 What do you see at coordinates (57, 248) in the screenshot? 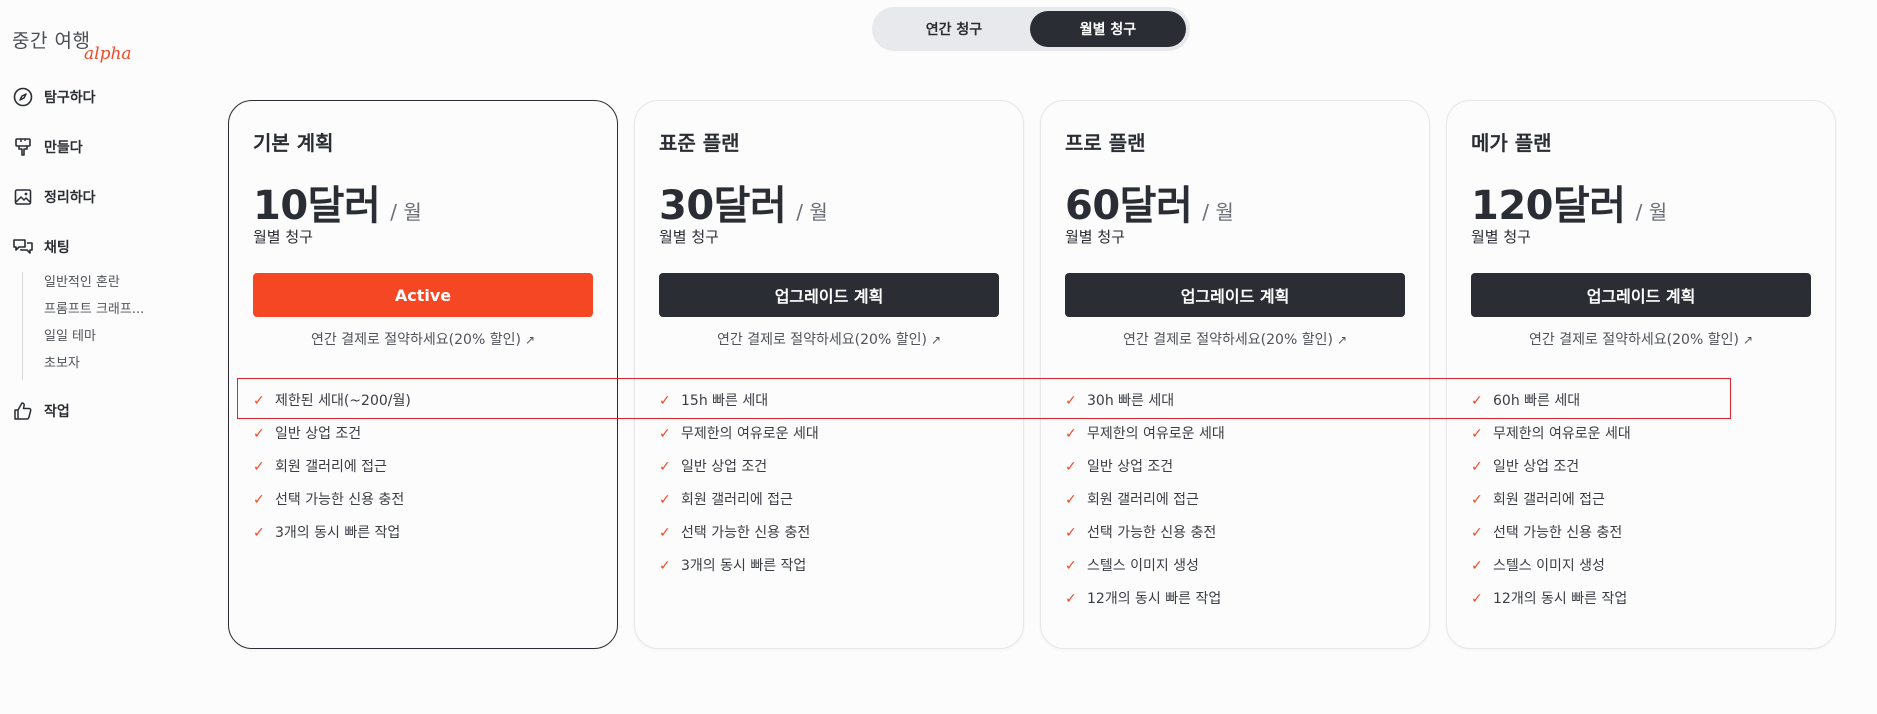
I see `sidebar-item-label: 채팅` at bounding box center [57, 248].